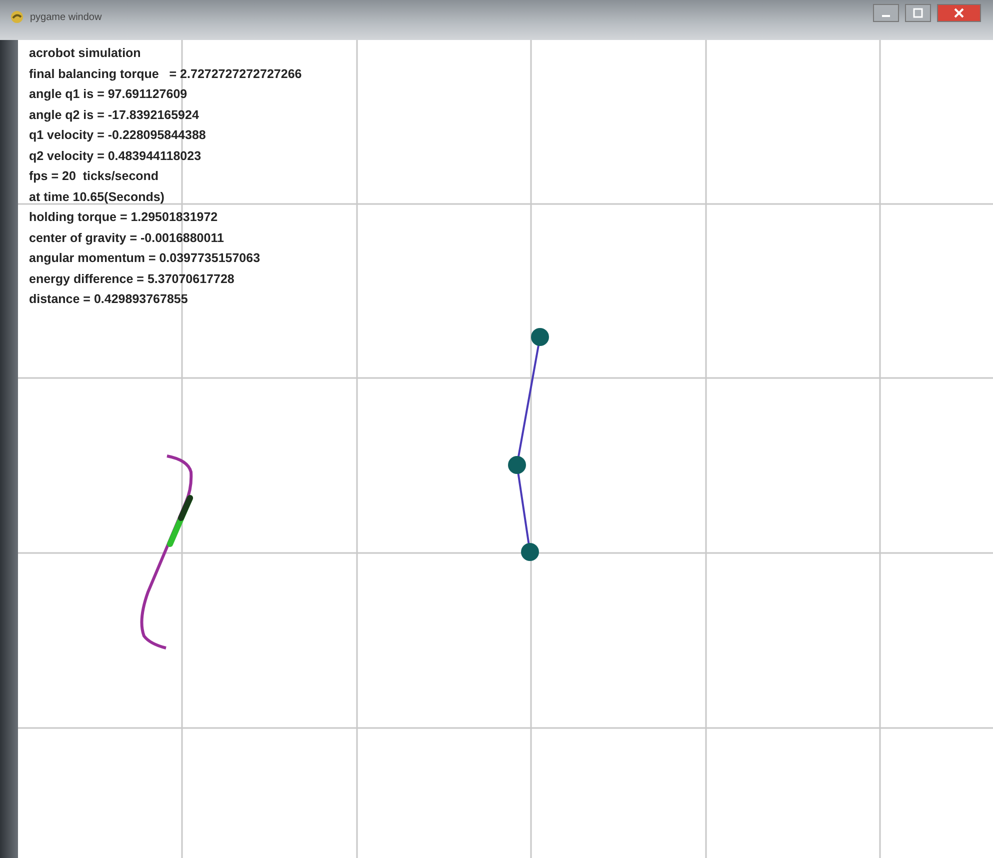 This screenshot has width=993, height=858. I want to click on readout-text: q2 velocity = 0.483944118023, so click(115, 156).